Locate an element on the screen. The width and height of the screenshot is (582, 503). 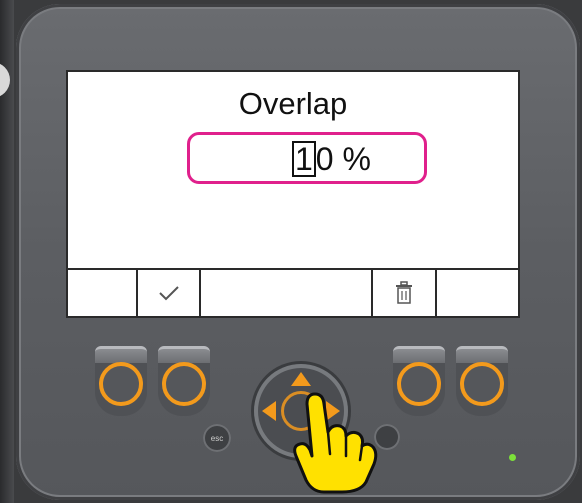
softkey-delete is located at coordinates (405, 293).